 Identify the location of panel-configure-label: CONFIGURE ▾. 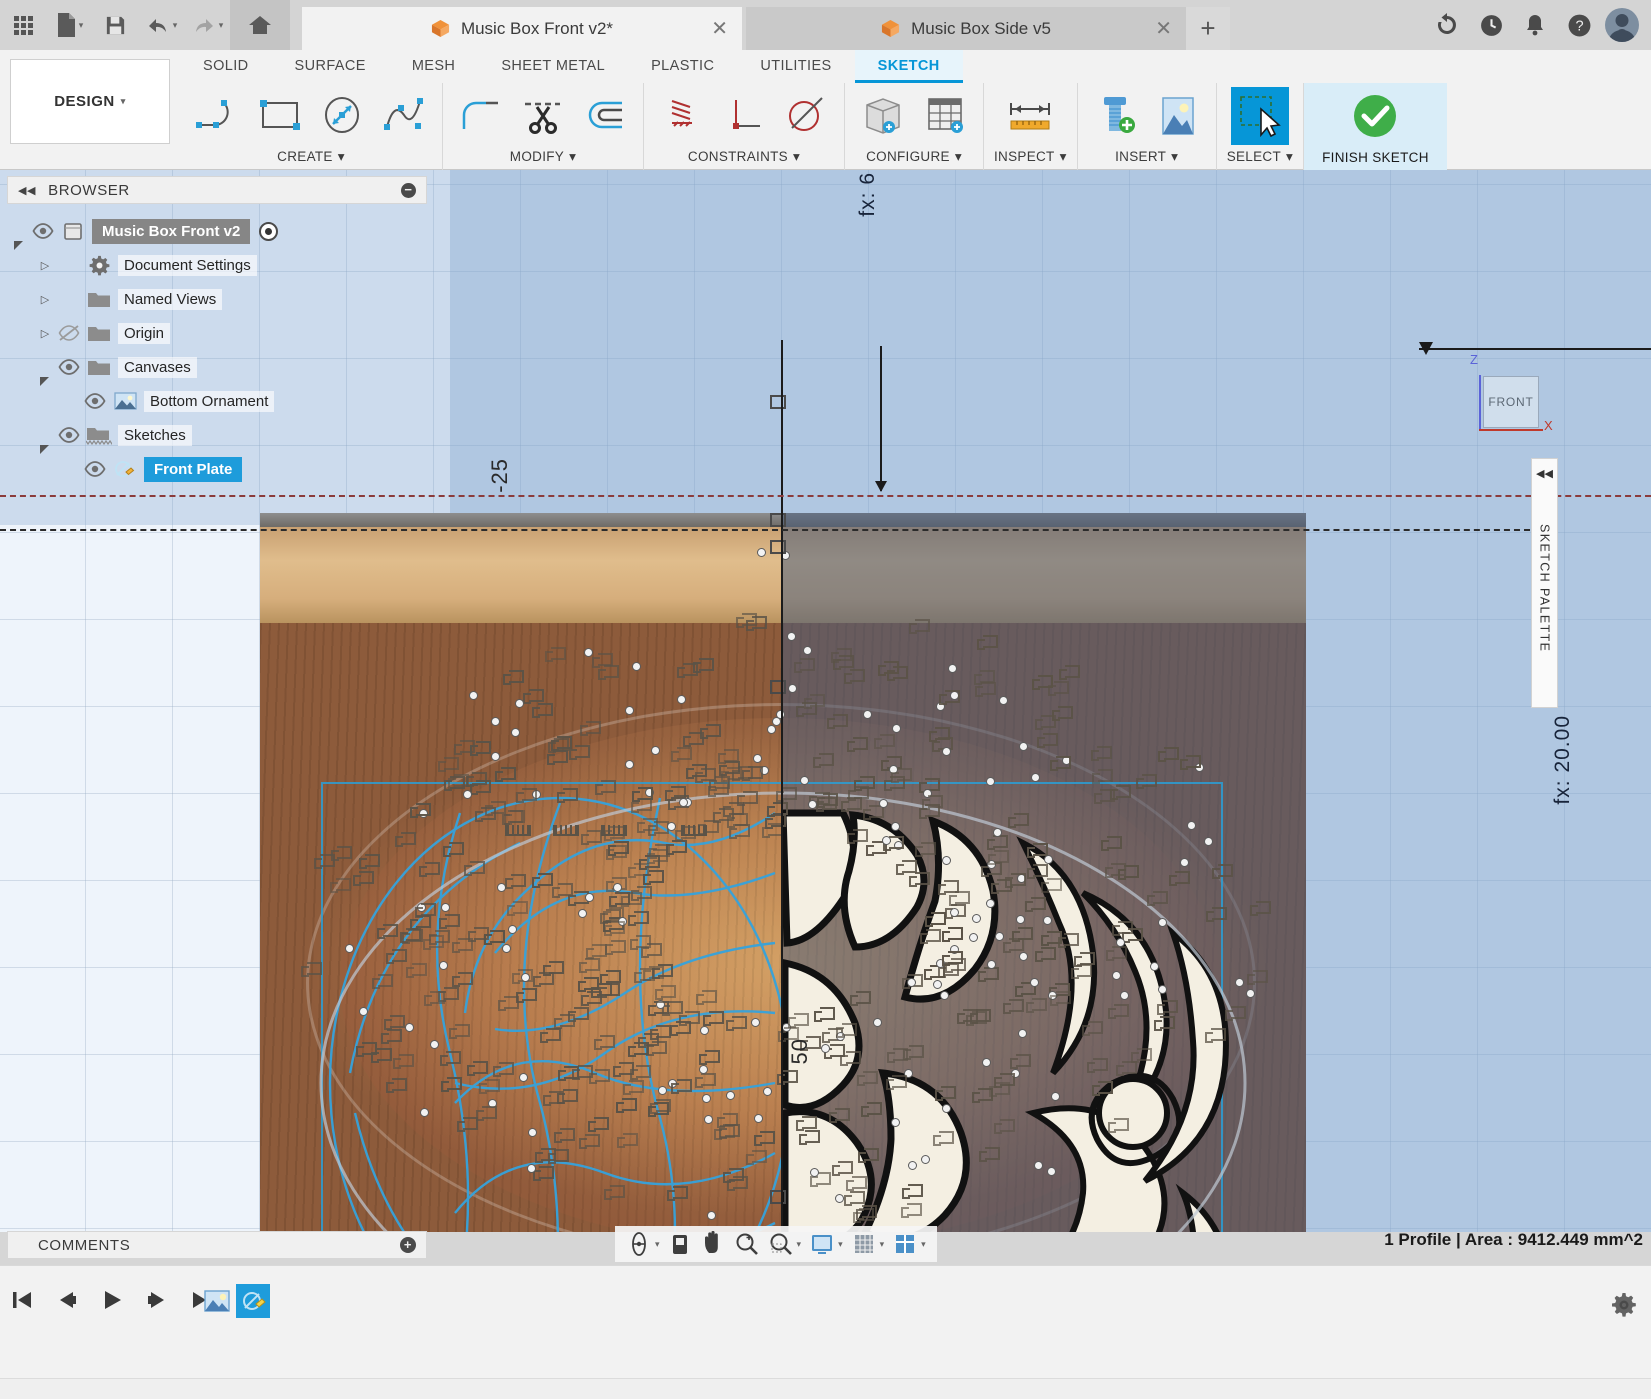
(914, 159).